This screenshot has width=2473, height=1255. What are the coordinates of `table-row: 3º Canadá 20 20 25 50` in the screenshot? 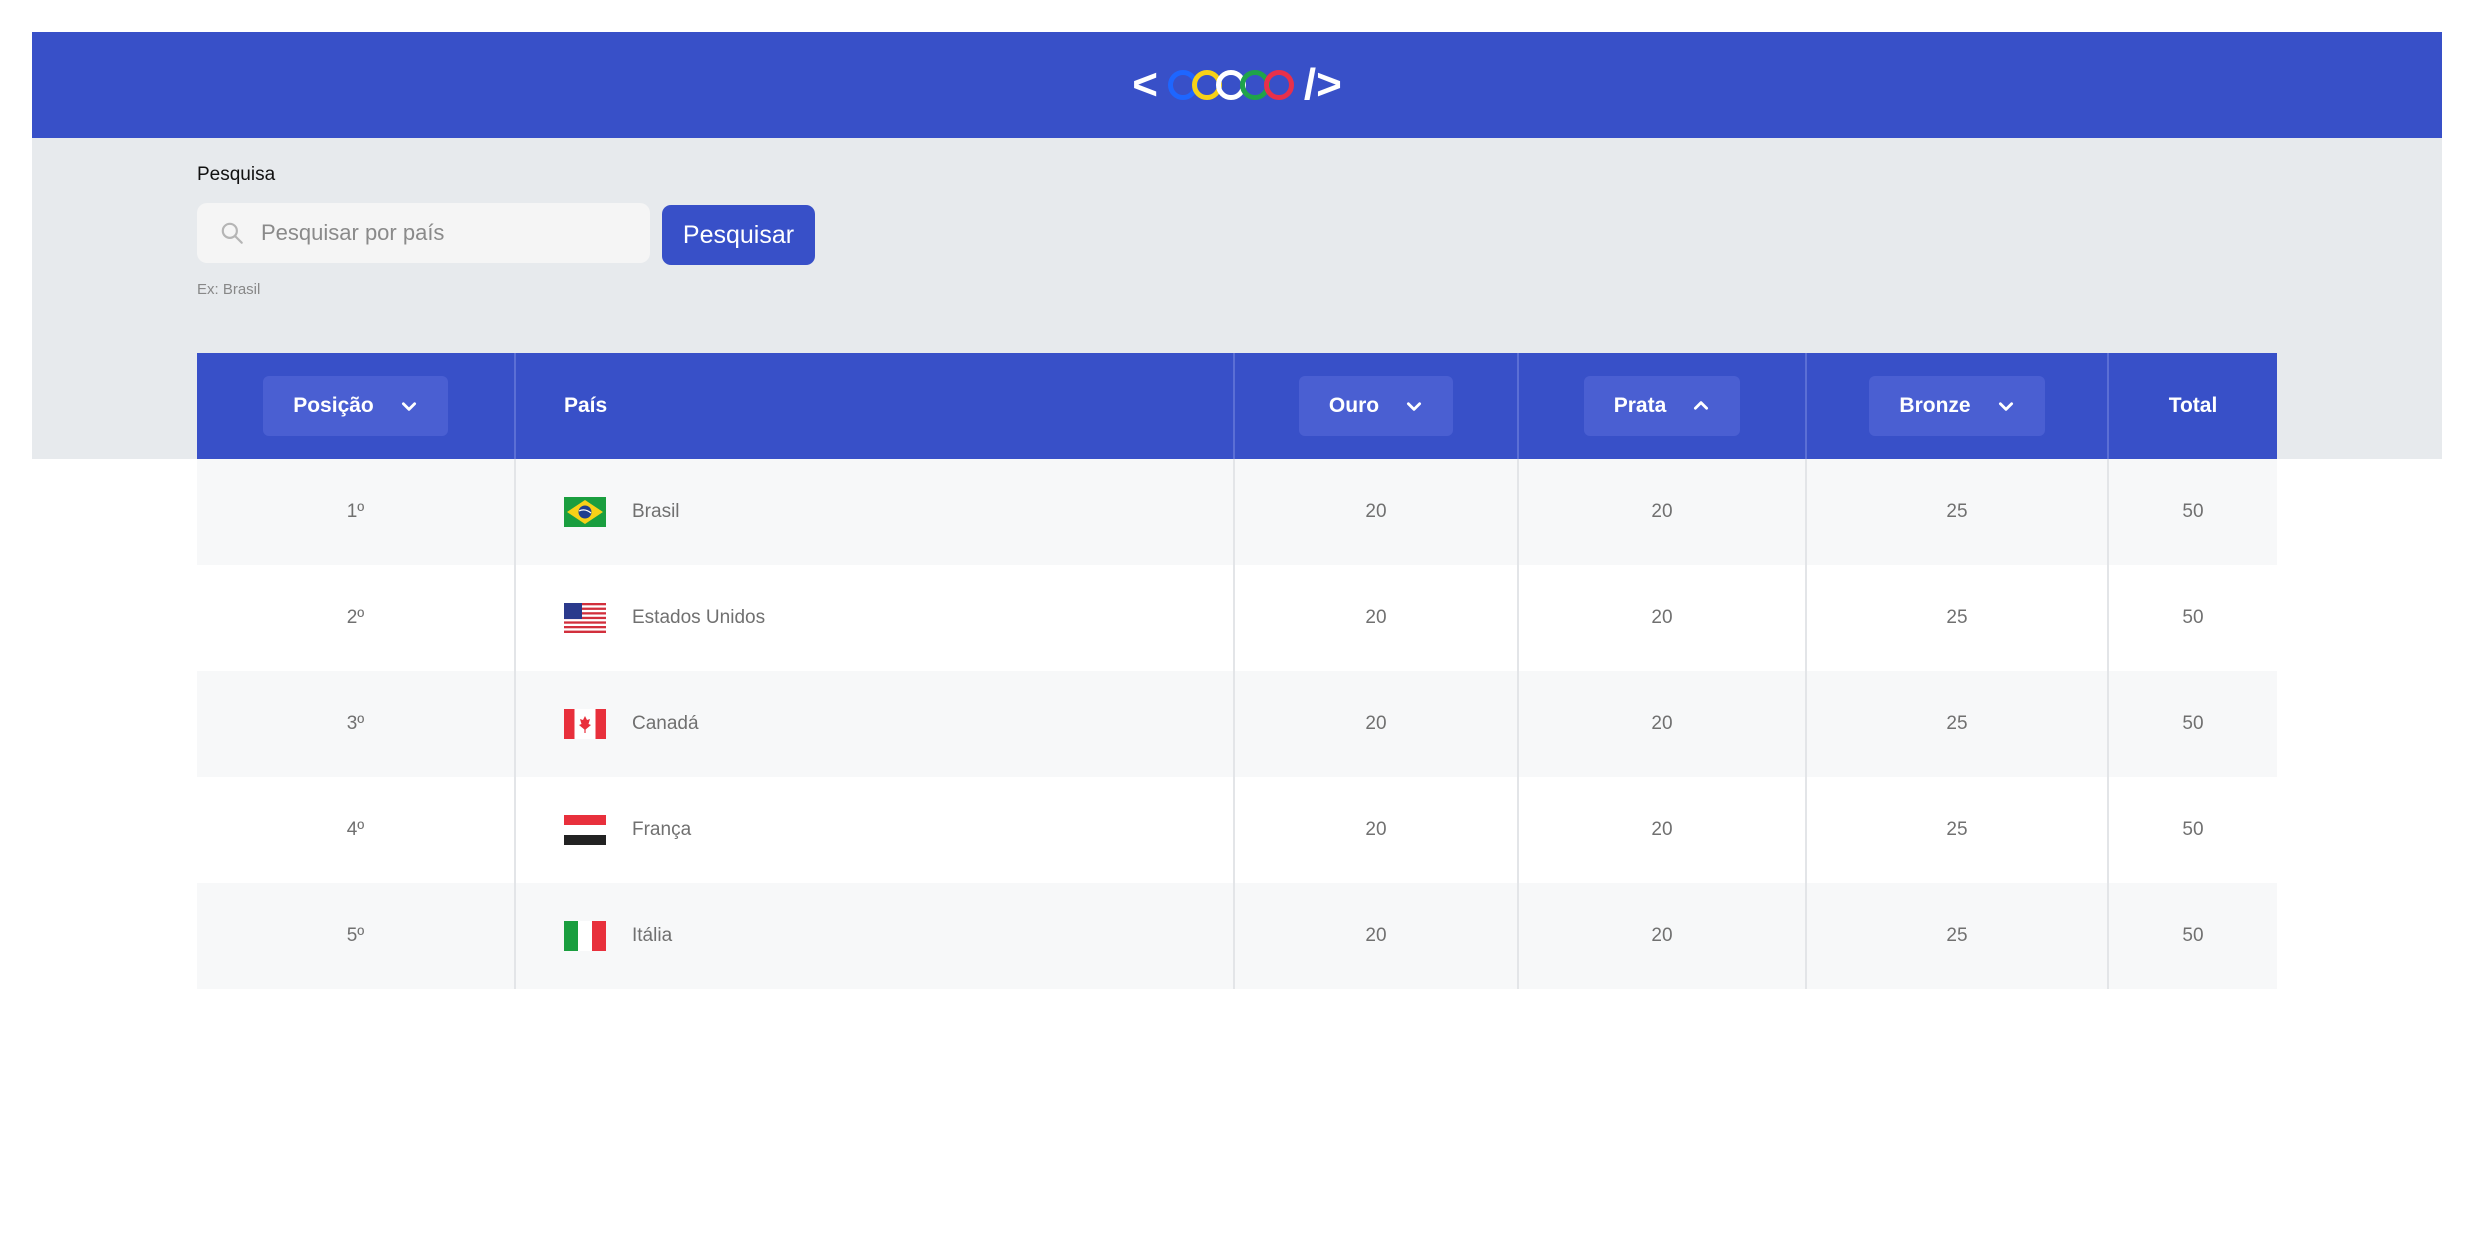 It's located at (1237, 724).